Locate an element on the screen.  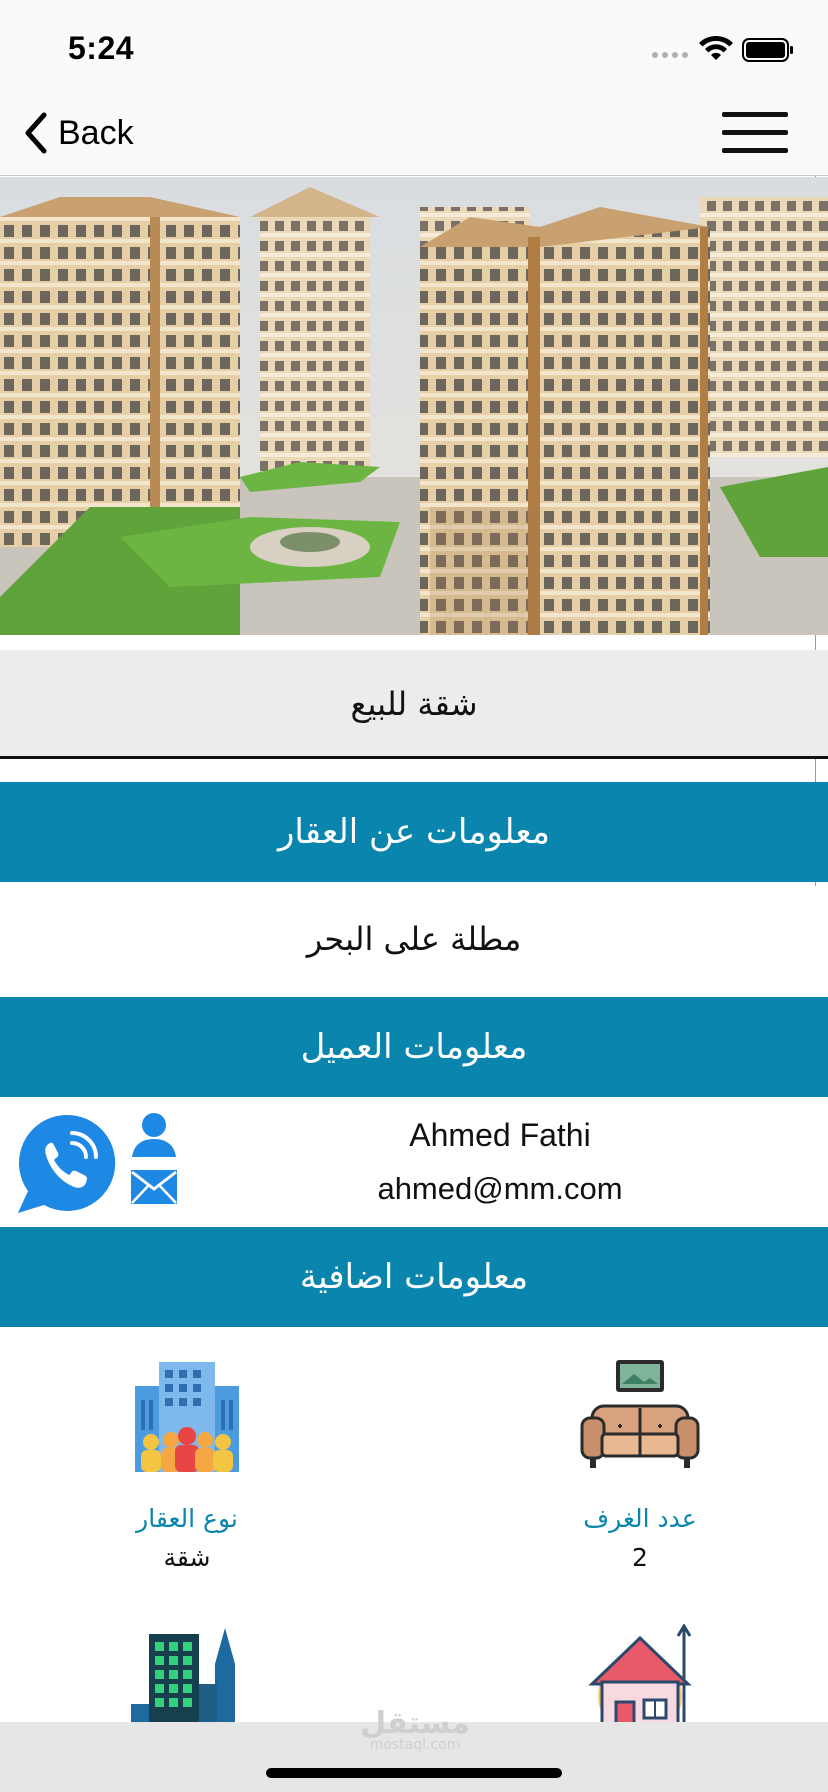
cellular-signal-icon is located at coordinates (670, 55).